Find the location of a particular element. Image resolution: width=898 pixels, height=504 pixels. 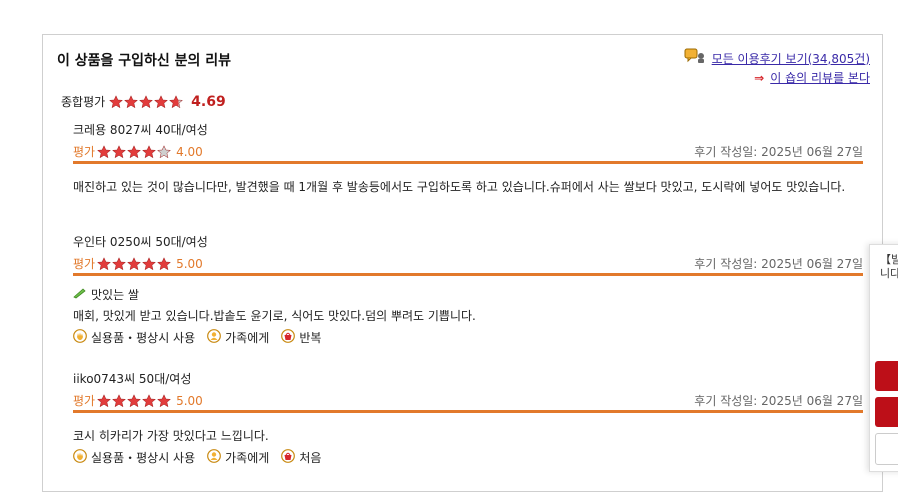

section-title: 이 상품을 구입하신 분의 리뷰 is located at coordinates (144, 61).